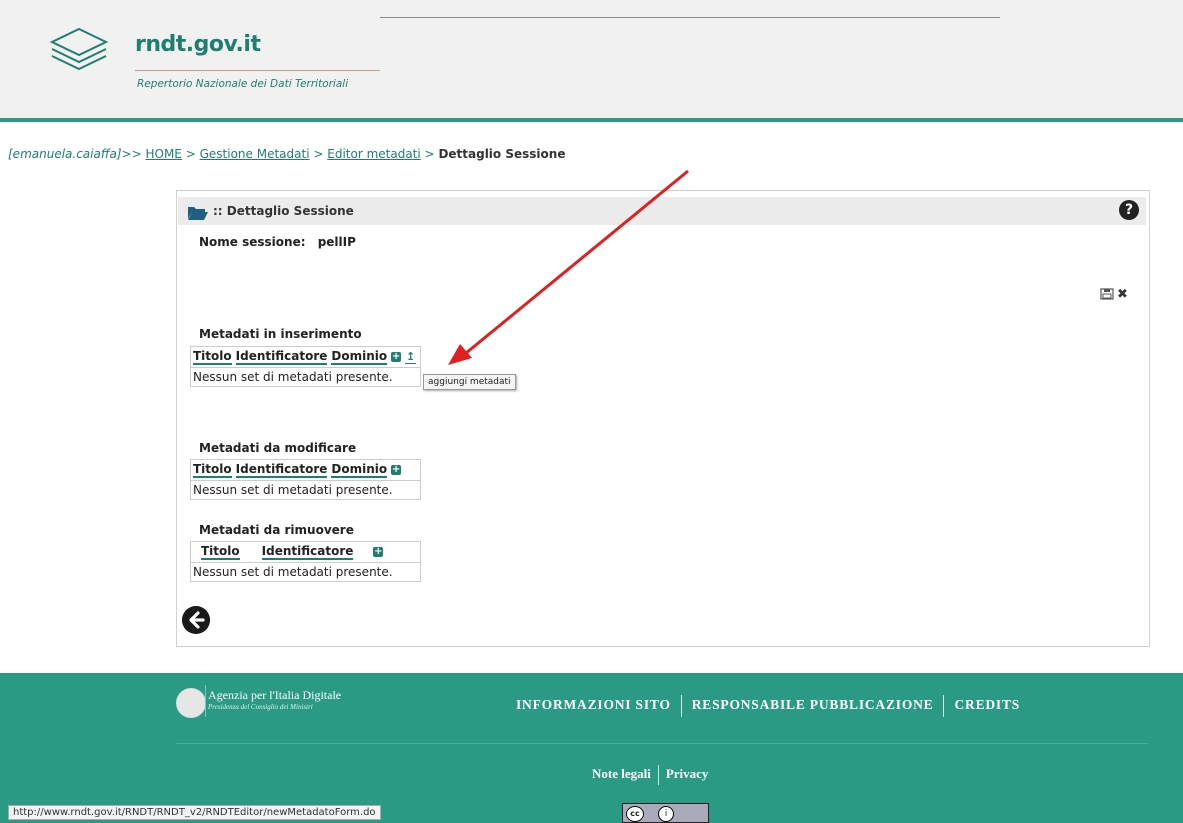 Image resolution: width=1183 pixels, height=823 pixels. Describe the element at coordinates (593, 704) in the screenshot. I see `footer-link-informazioni-sito: INFORMAZIONI SITO` at that location.